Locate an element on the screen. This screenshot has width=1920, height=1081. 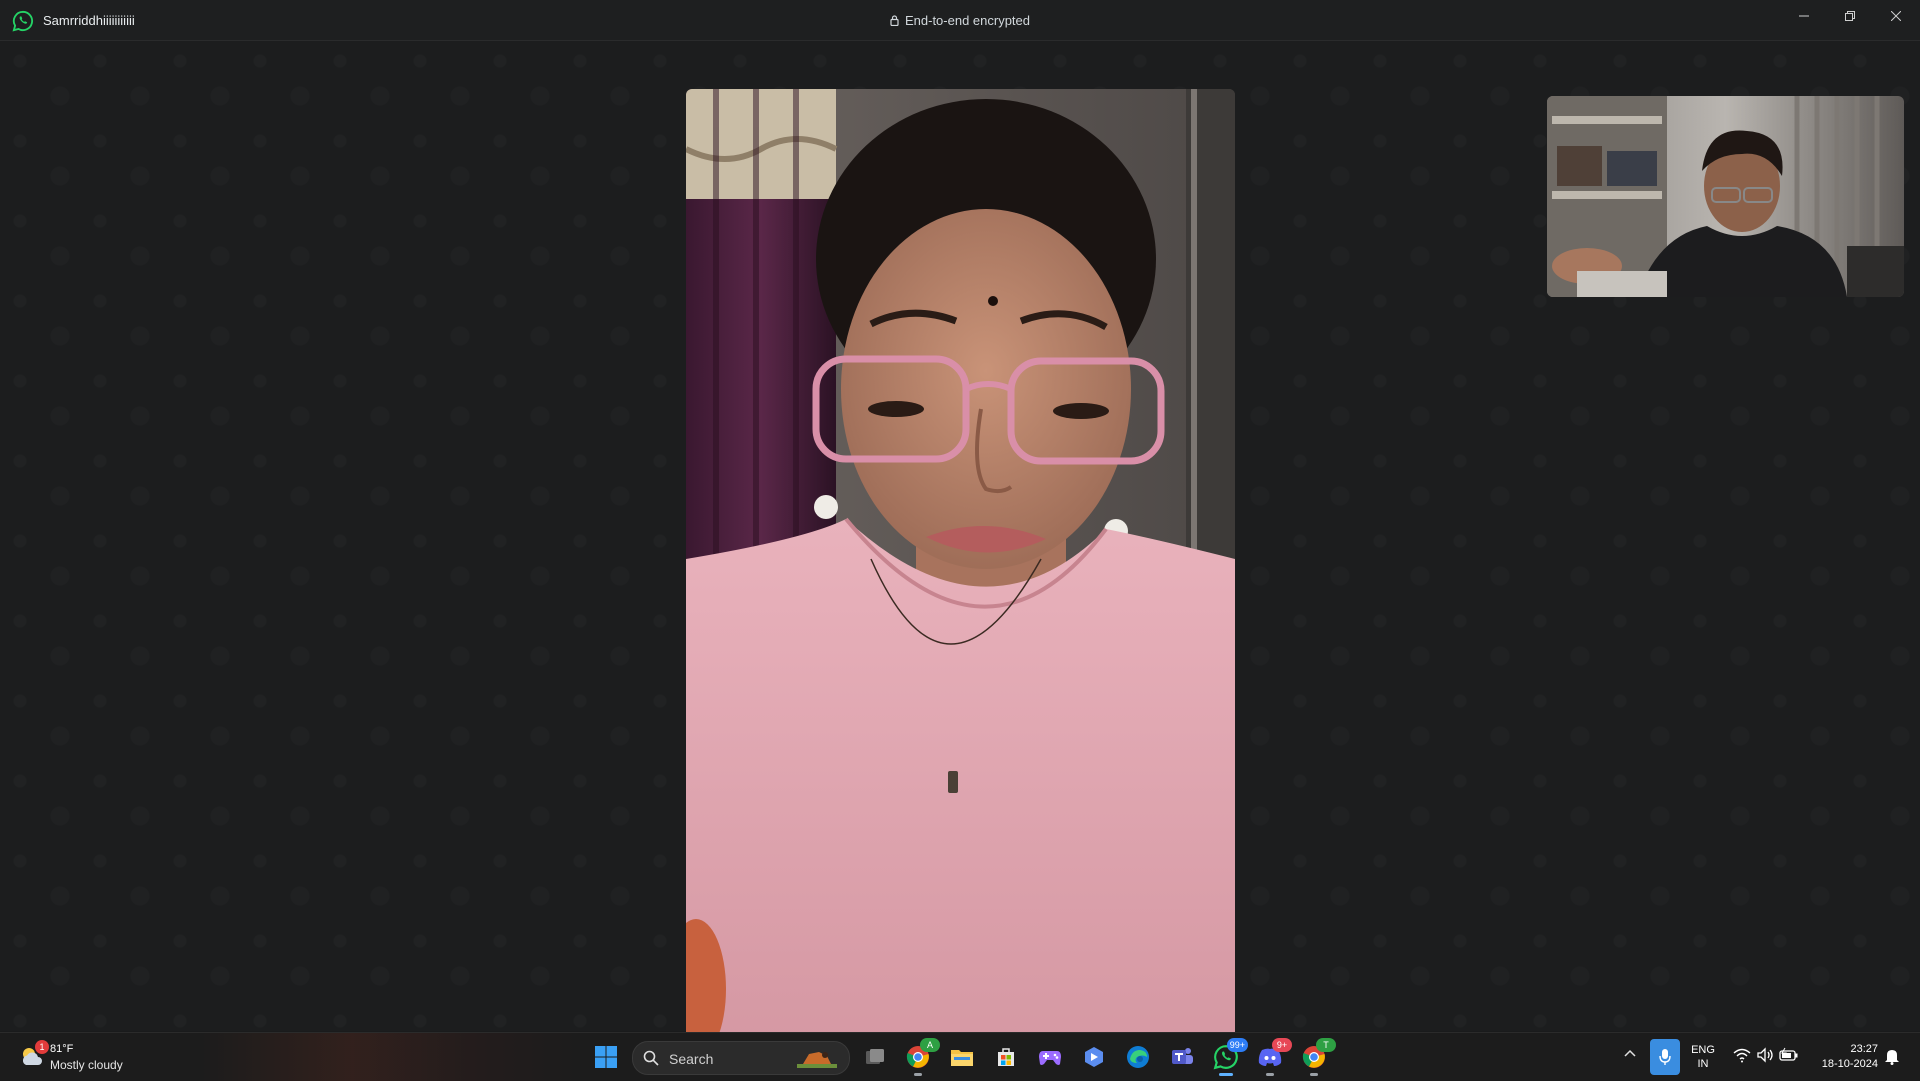
taskbar-app-copilot is located at coordinates (1094, 1057).